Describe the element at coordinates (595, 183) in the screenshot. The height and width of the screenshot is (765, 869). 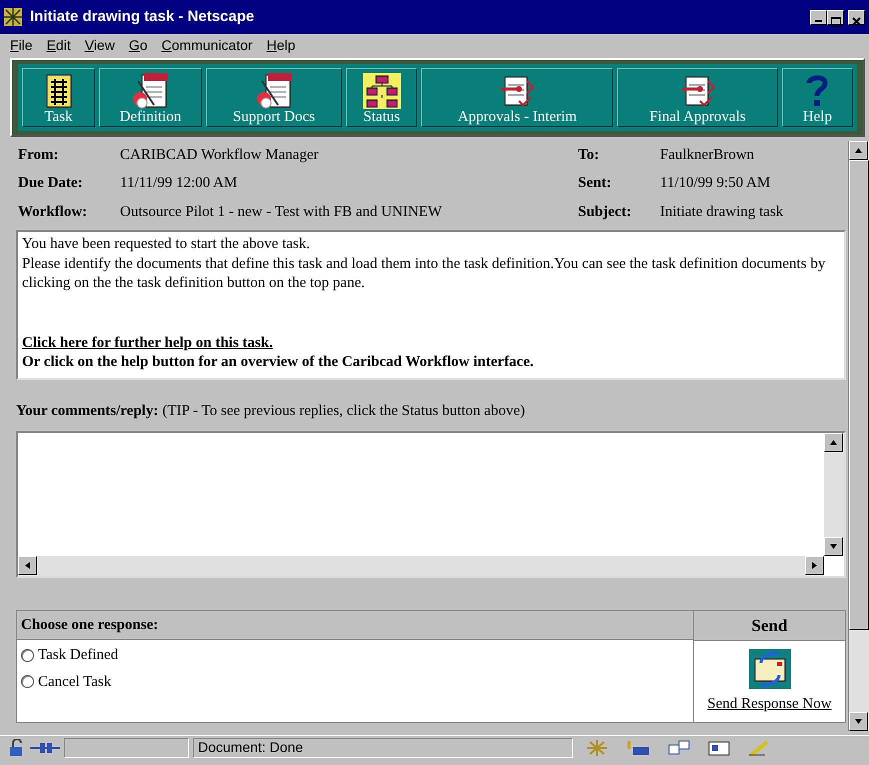
I see `field-label: Sent:` at that location.